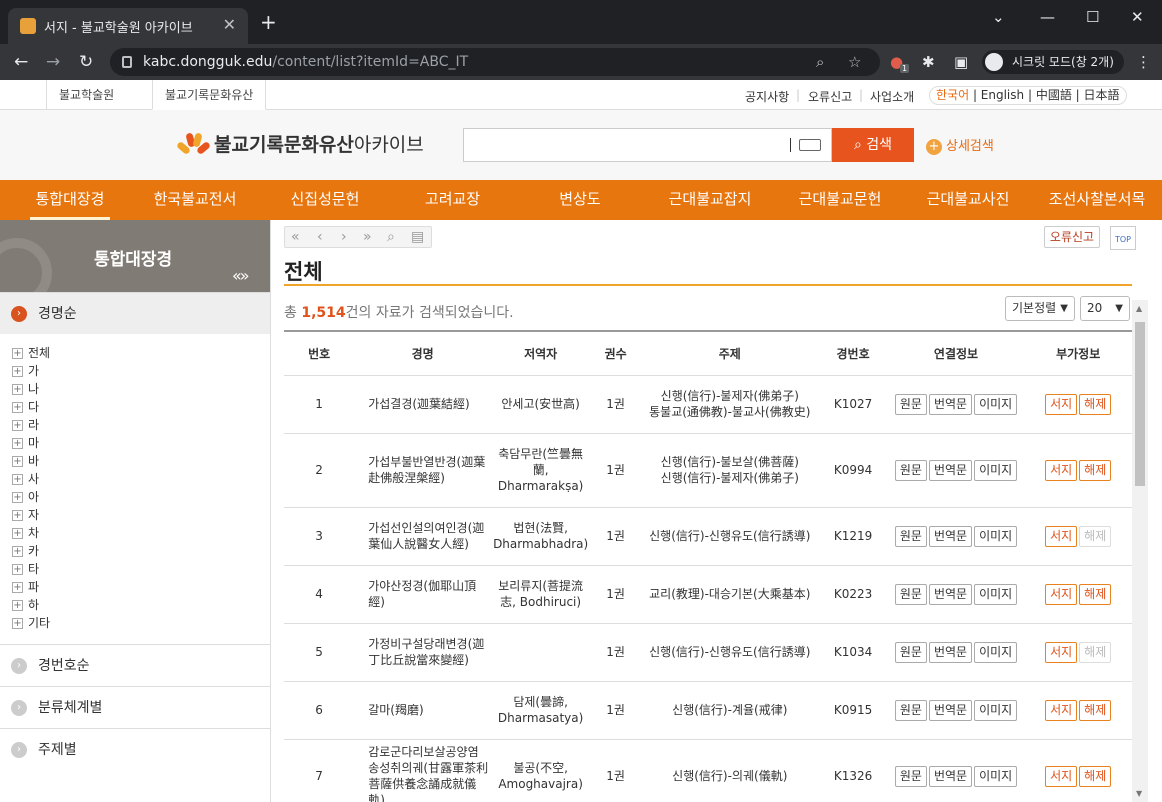  I want to click on tree-item: + 다, so click(137, 407).